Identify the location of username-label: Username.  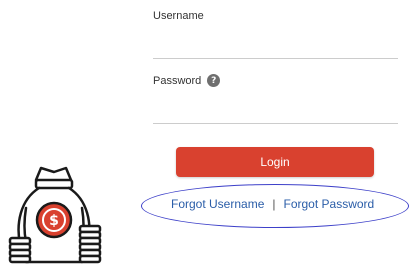
(178, 16).